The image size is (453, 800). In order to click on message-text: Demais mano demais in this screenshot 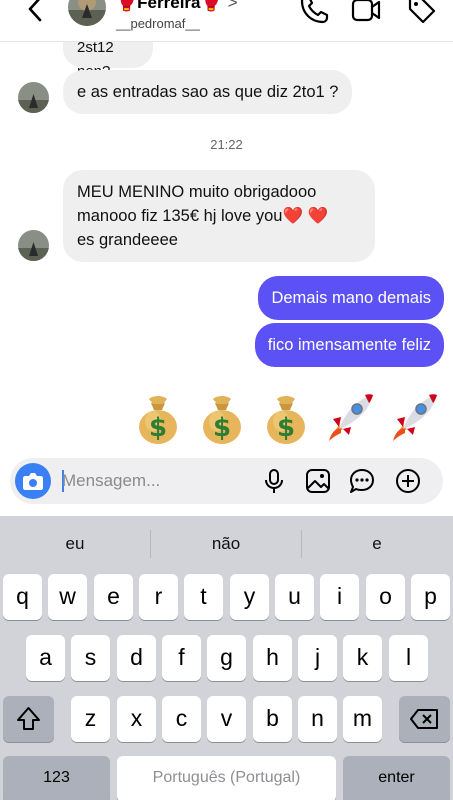, I will do `click(351, 298)`.